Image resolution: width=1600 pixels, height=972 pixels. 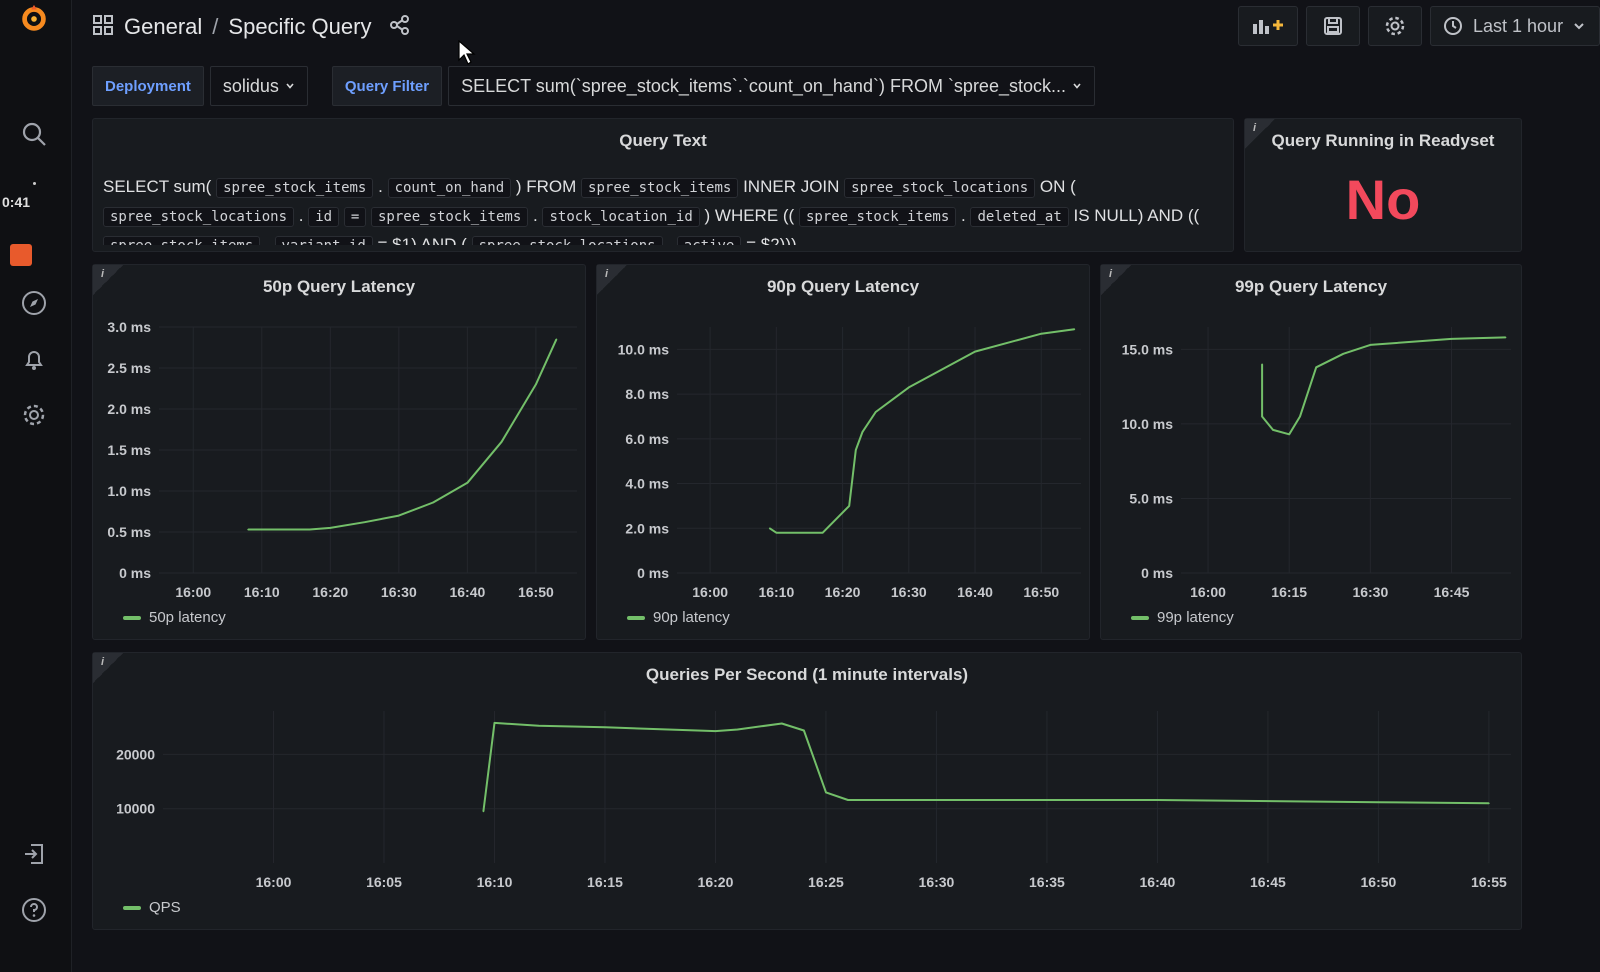 What do you see at coordinates (422, 240) in the screenshot?
I see `query-token: = $1) AND (` at bounding box center [422, 240].